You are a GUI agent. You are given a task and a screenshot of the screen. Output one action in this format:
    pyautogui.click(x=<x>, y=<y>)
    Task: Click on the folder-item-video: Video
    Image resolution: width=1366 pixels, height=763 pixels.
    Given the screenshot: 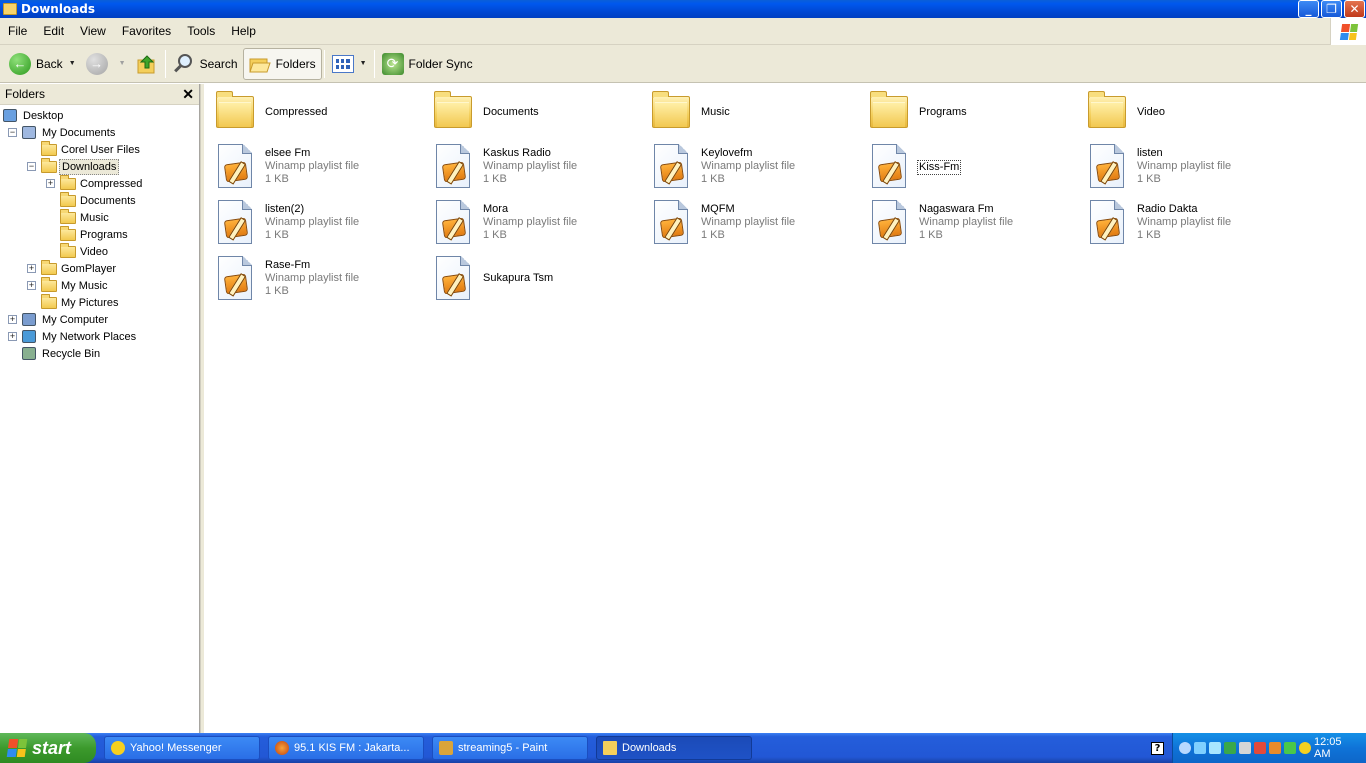 What is the action you would take?
    pyautogui.click(x=1185, y=114)
    